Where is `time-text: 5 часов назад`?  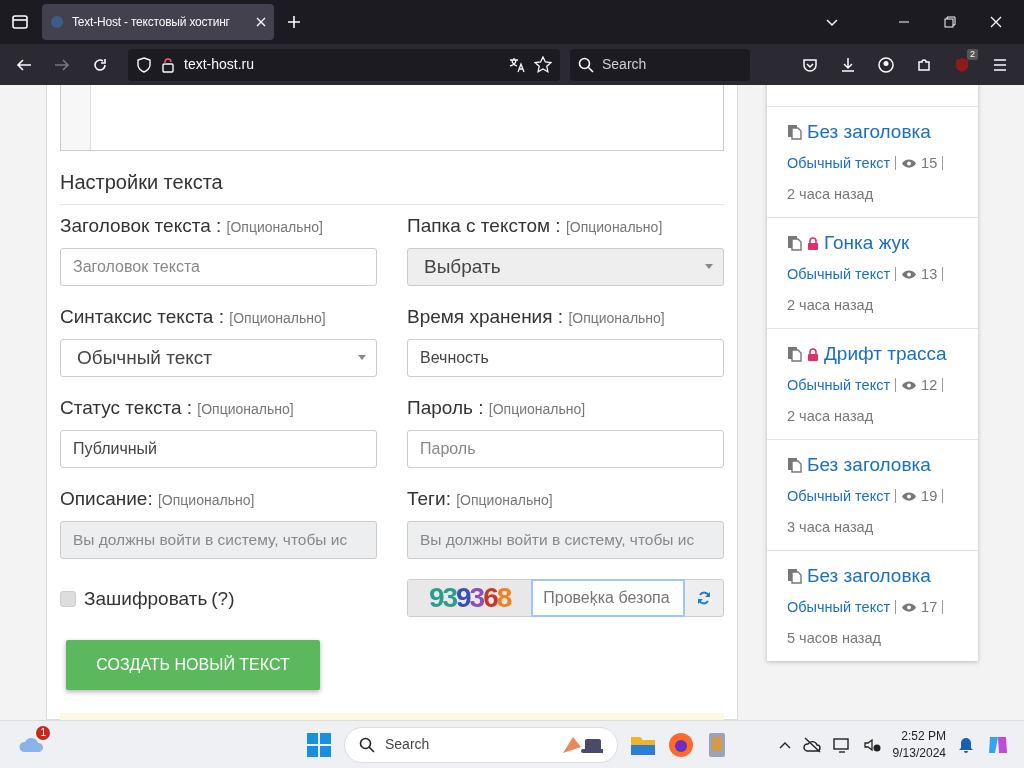 time-text: 5 часов назад is located at coordinates (834, 638).